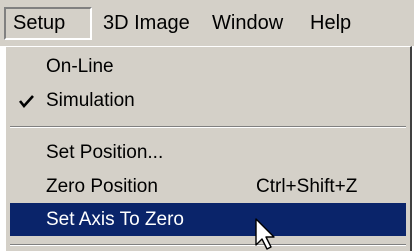 The image size is (414, 251). I want to click on menu-item-label: Set Axis To Zero, so click(115, 219).